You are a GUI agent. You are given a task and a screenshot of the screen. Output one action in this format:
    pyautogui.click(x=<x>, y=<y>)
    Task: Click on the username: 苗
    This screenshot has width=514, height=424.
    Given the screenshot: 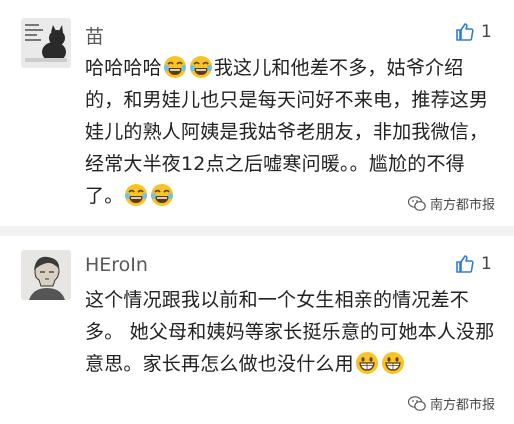 What is the action you would take?
    pyautogui.click(x=94, y=35)
    